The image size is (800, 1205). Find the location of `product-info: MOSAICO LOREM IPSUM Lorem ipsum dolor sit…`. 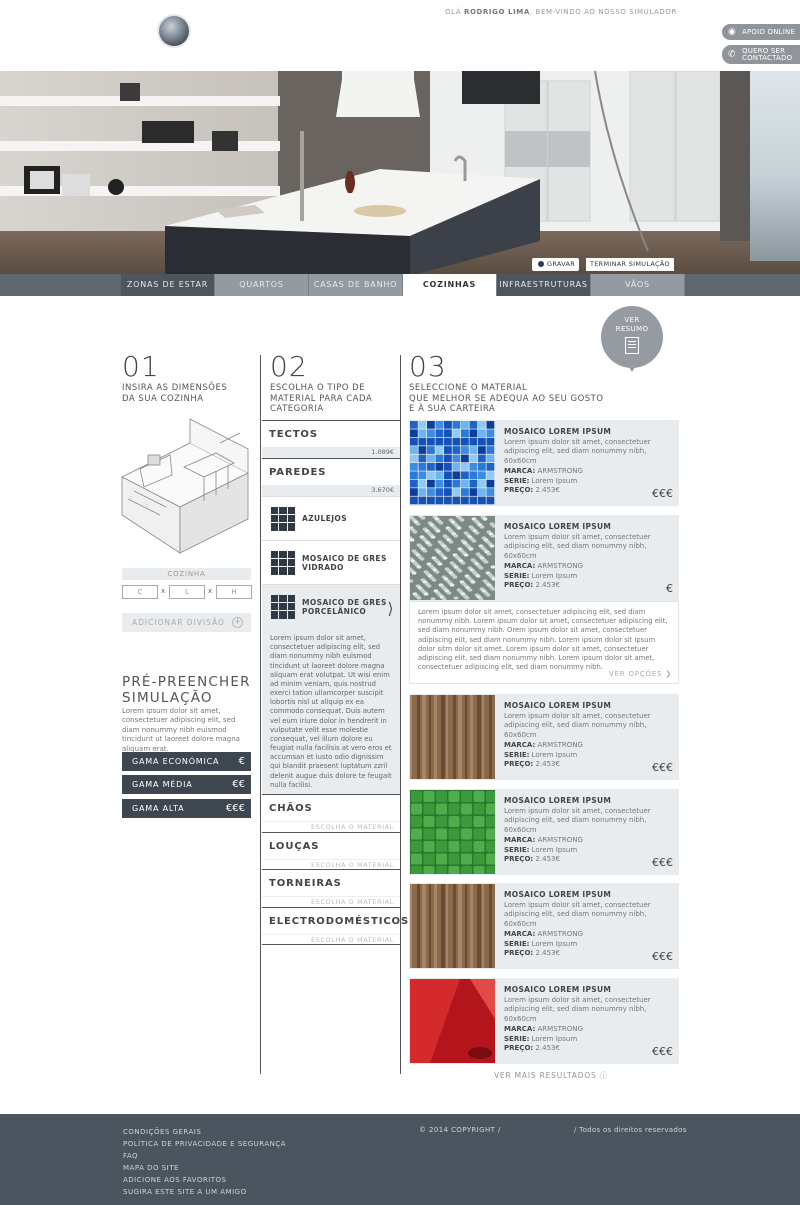

product-info: MOSAICO LOREM IPSUM Lorem ipsum dolor sit… is located at coordinates (590, 830).